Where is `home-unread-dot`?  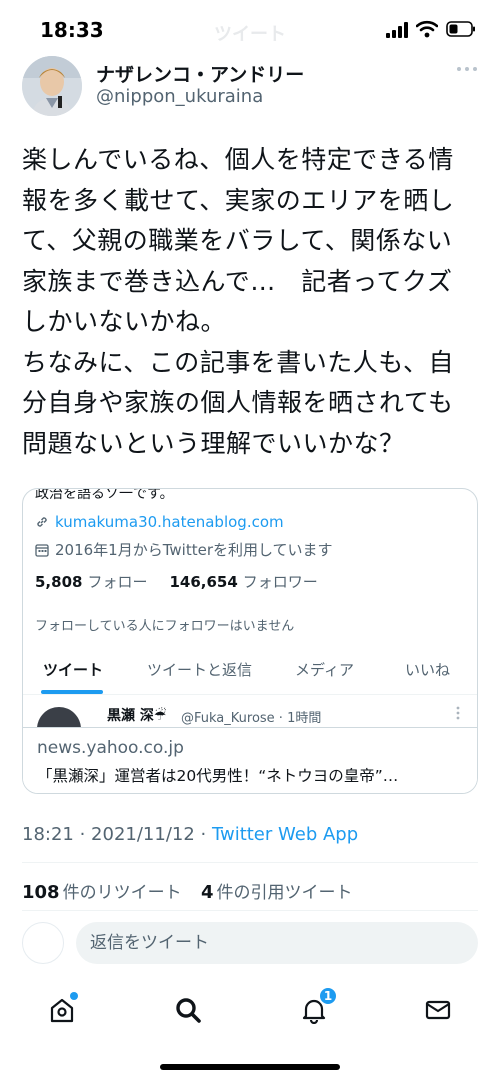
home-unread-dot is located at coordinates (74, 996).